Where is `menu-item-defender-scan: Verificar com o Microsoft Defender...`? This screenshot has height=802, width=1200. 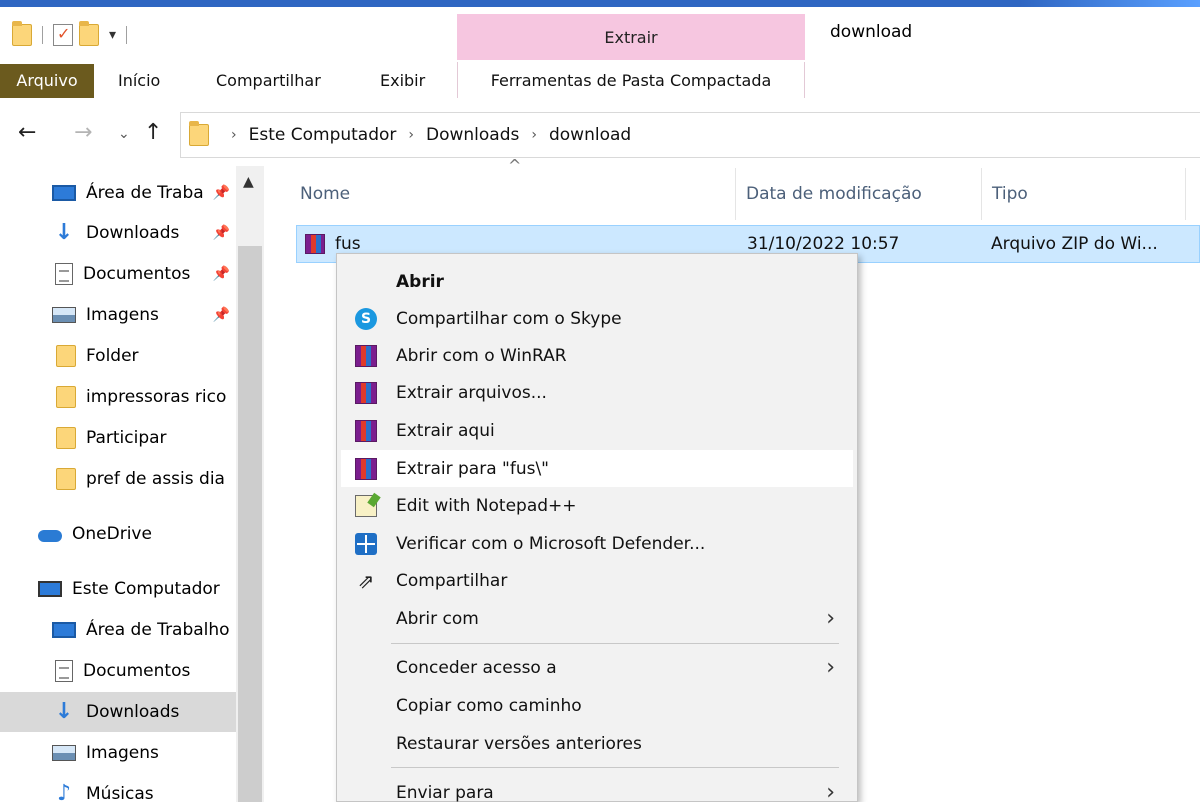 menu-item-defender-scan: Verificar com o Microsoft Defender... is located at coordinates (597, 543).